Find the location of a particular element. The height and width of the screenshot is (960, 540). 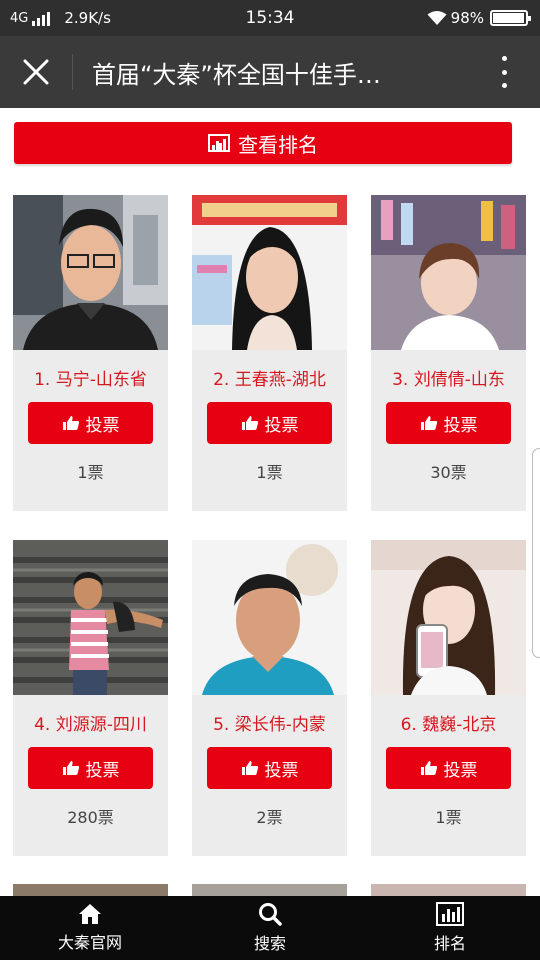

more-button is located at coordinates (504, 72).